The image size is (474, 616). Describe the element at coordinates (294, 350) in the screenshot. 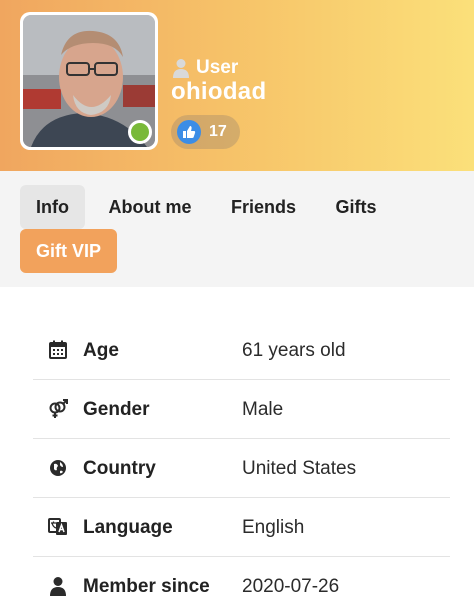

I see `info-value: 61 years old` at that location.